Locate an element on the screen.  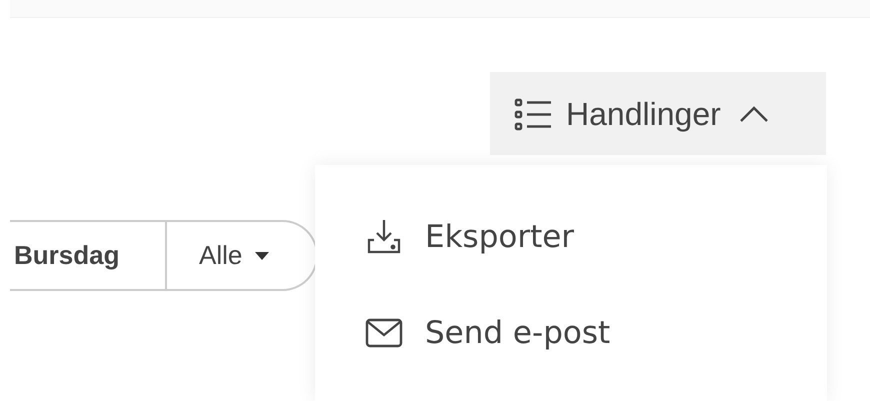
menu-item: Eksporter is located at coordinates (571, 237).